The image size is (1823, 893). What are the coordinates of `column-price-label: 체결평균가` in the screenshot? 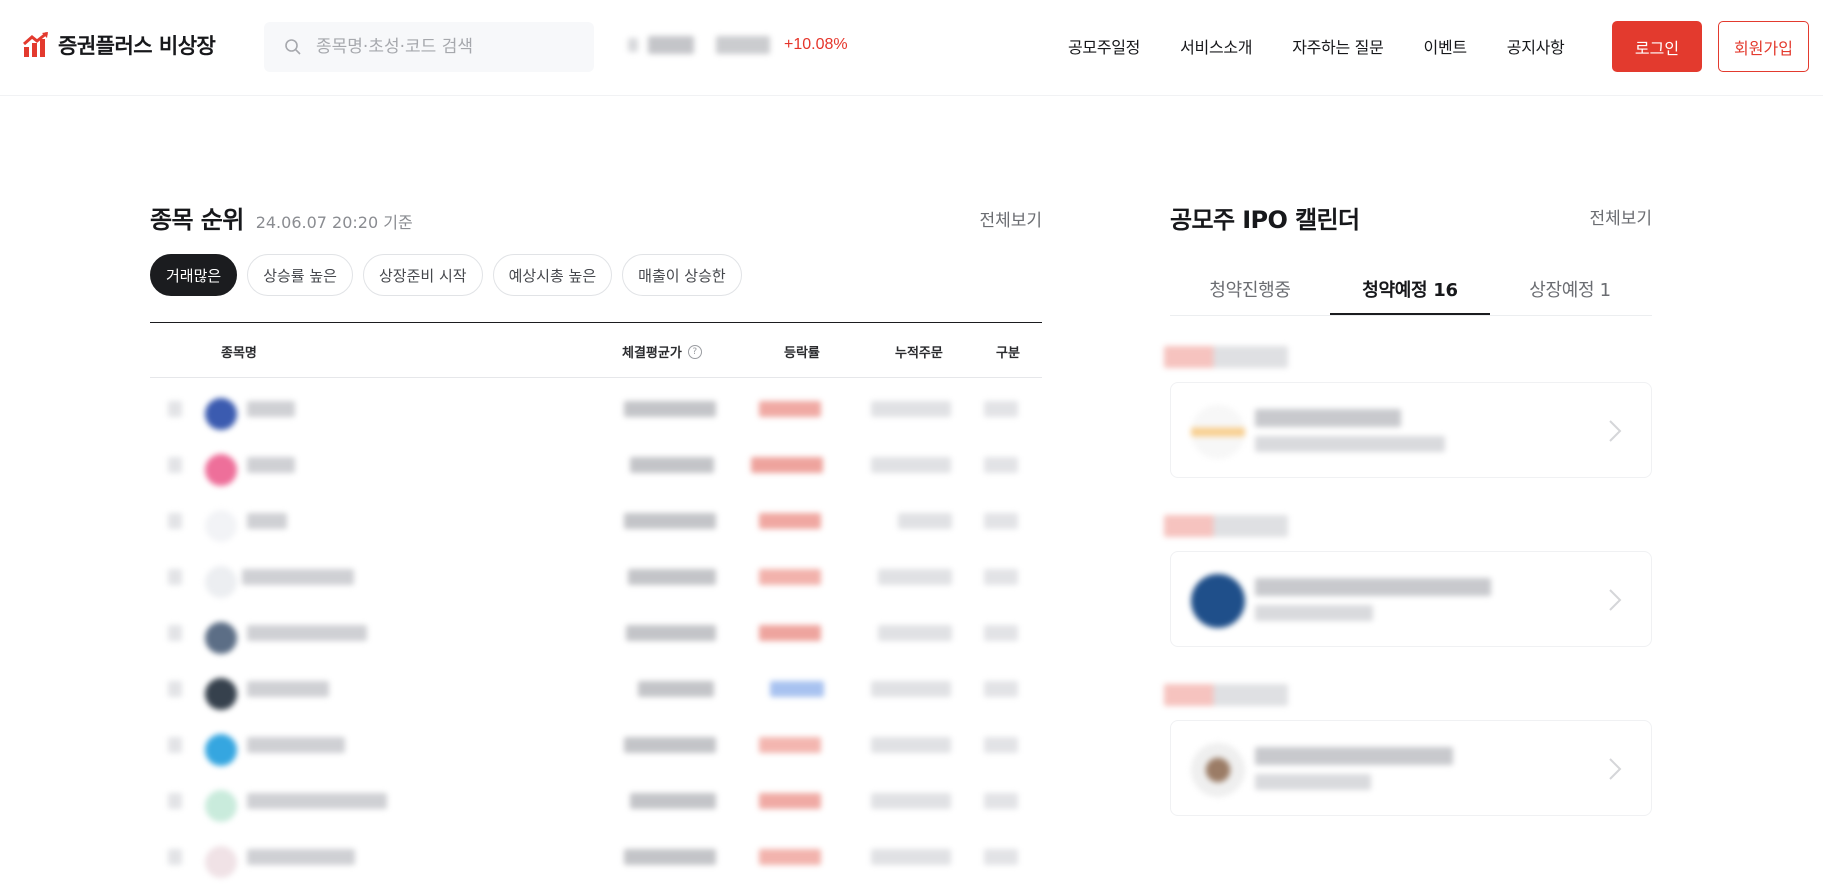 It's located at (652, 353).